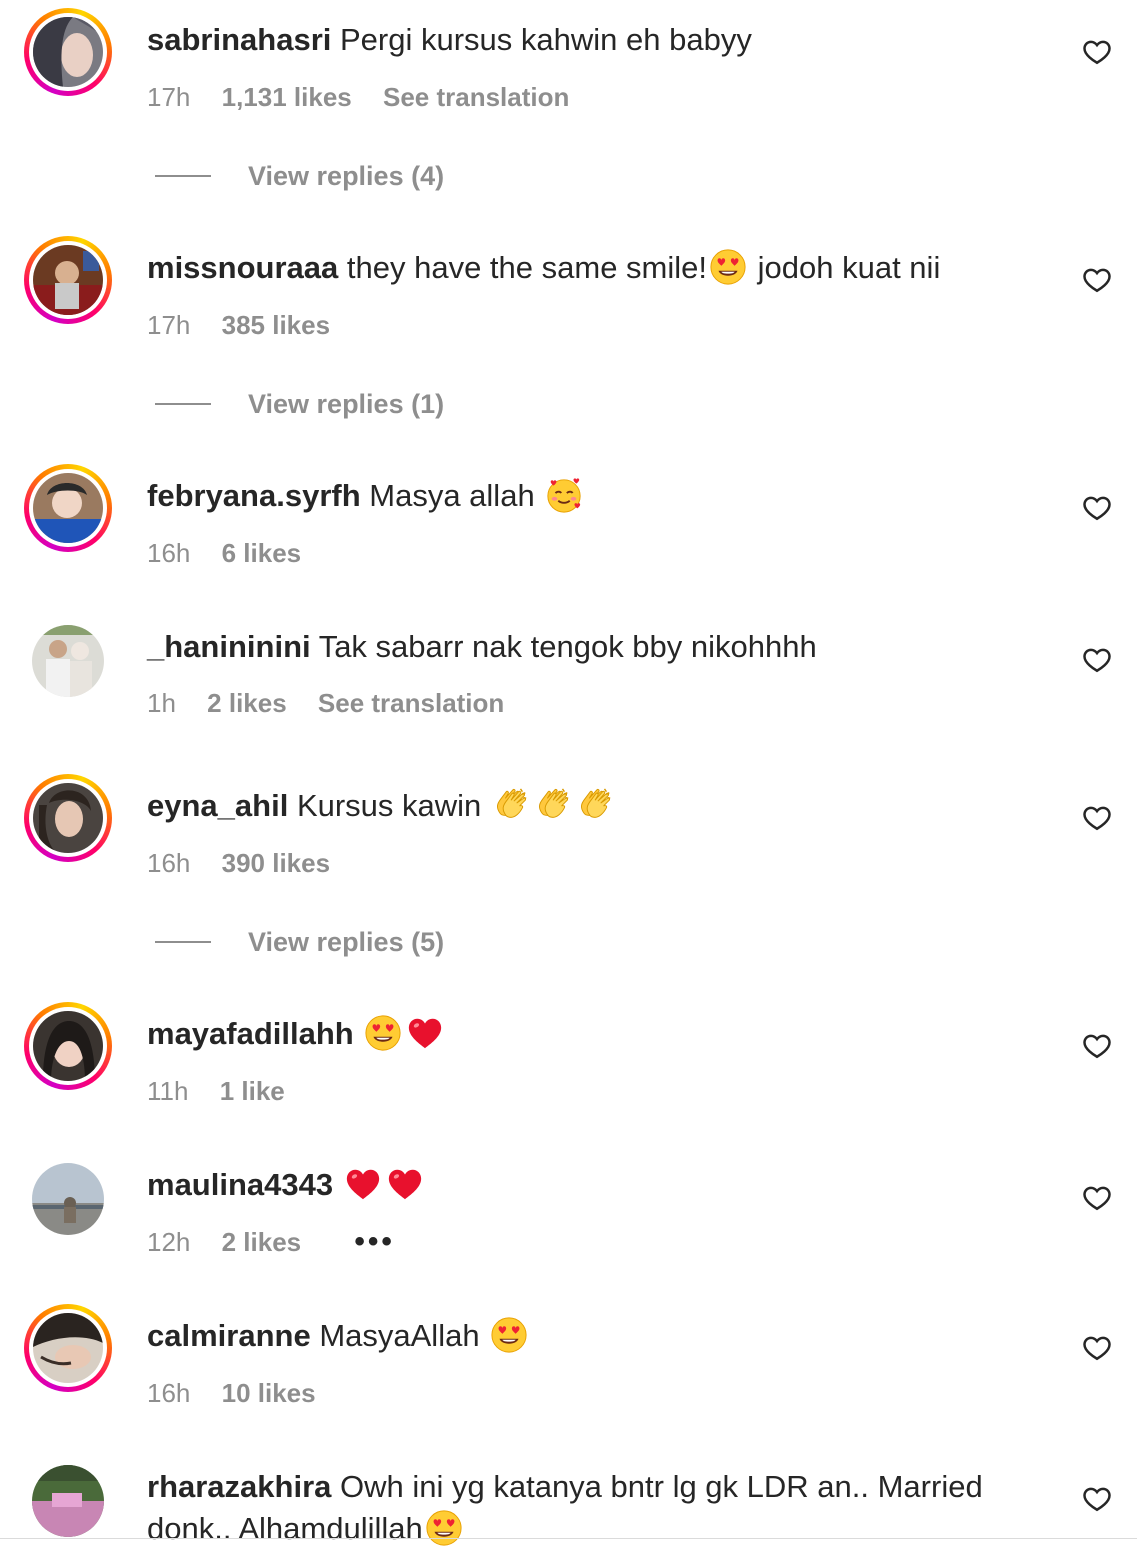 This screenshot has height=1563, width=1137. I want to click on comment-meta: 16h 6 likes, so click(236, 553).